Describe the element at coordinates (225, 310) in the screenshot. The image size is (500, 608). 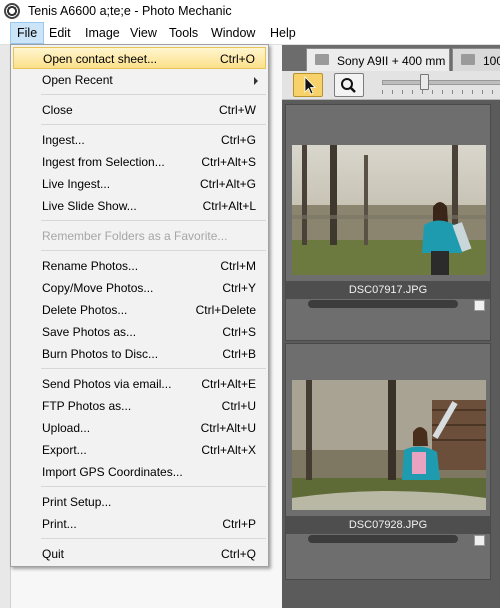
I see `menu-item-shortcut: Ctrl+Delete` at that location.